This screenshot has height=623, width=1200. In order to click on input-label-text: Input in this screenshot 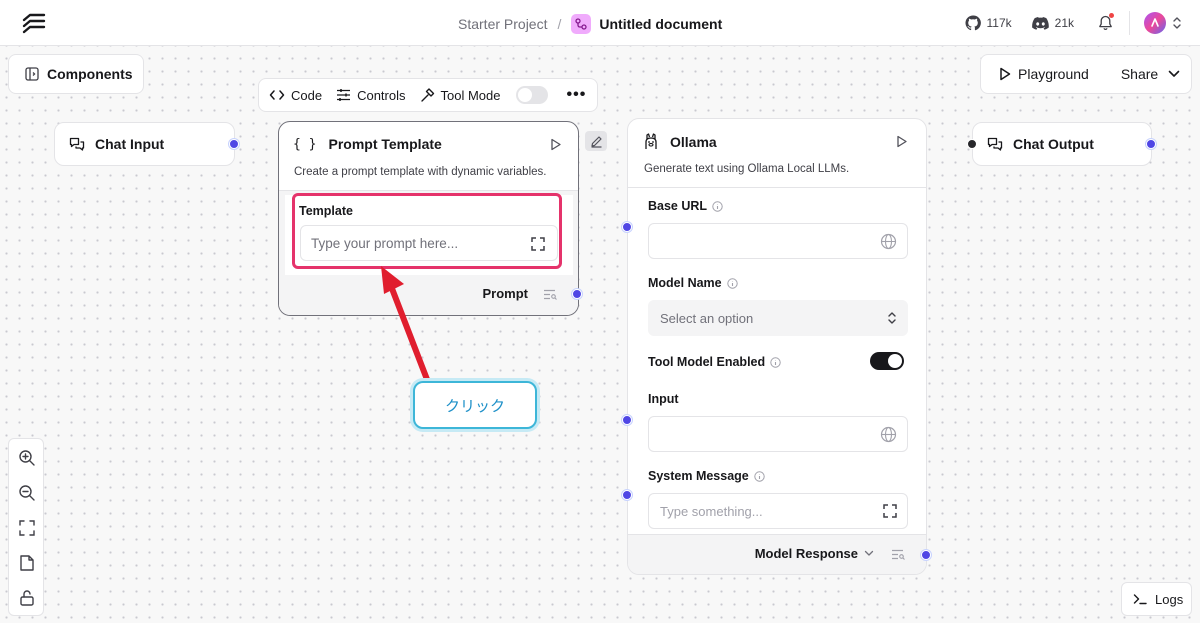, I will do `click(663, 399)`.